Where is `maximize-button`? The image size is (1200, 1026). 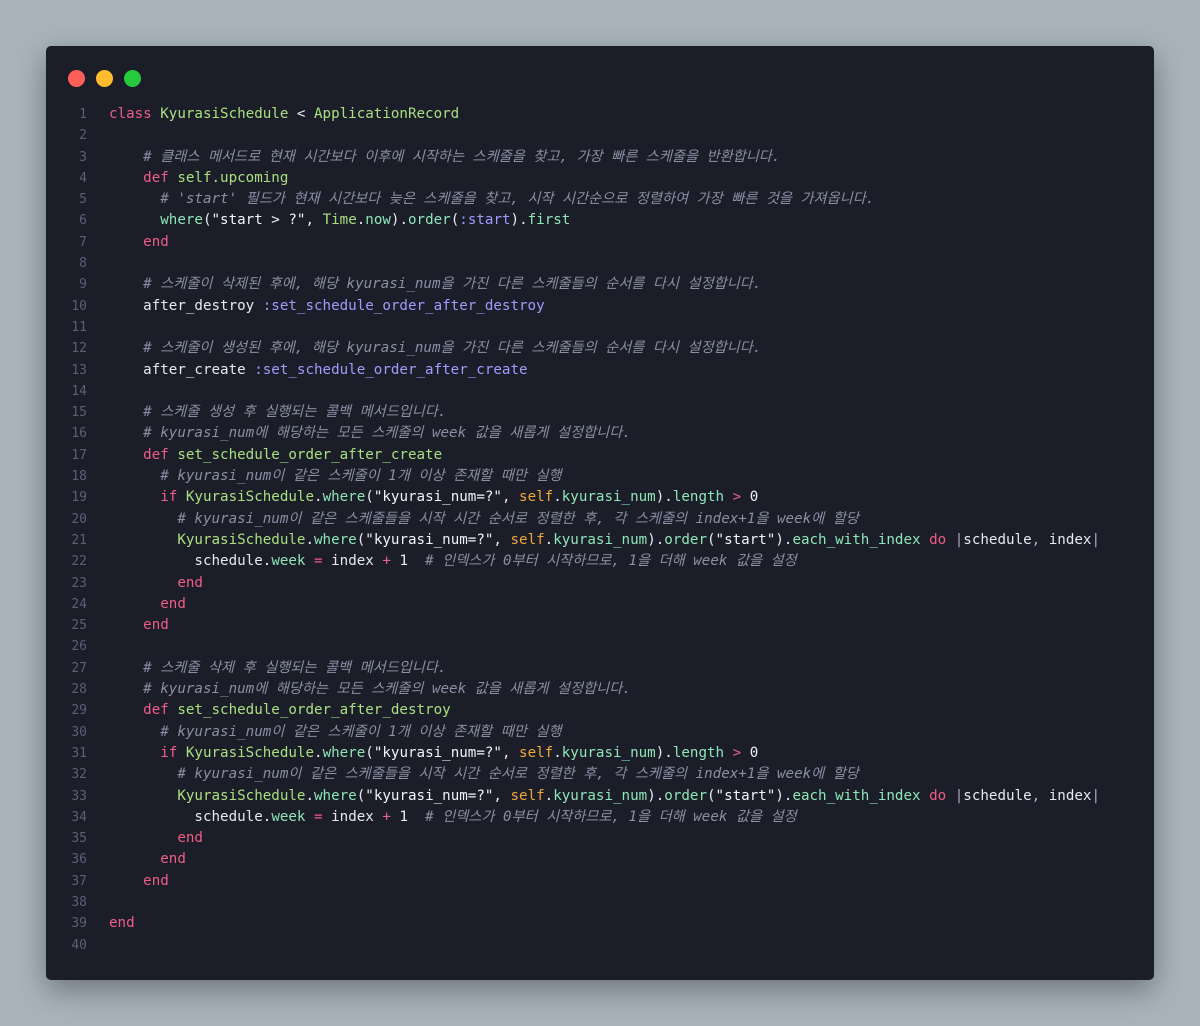
maximize-button is located at coordinates (132, 78).